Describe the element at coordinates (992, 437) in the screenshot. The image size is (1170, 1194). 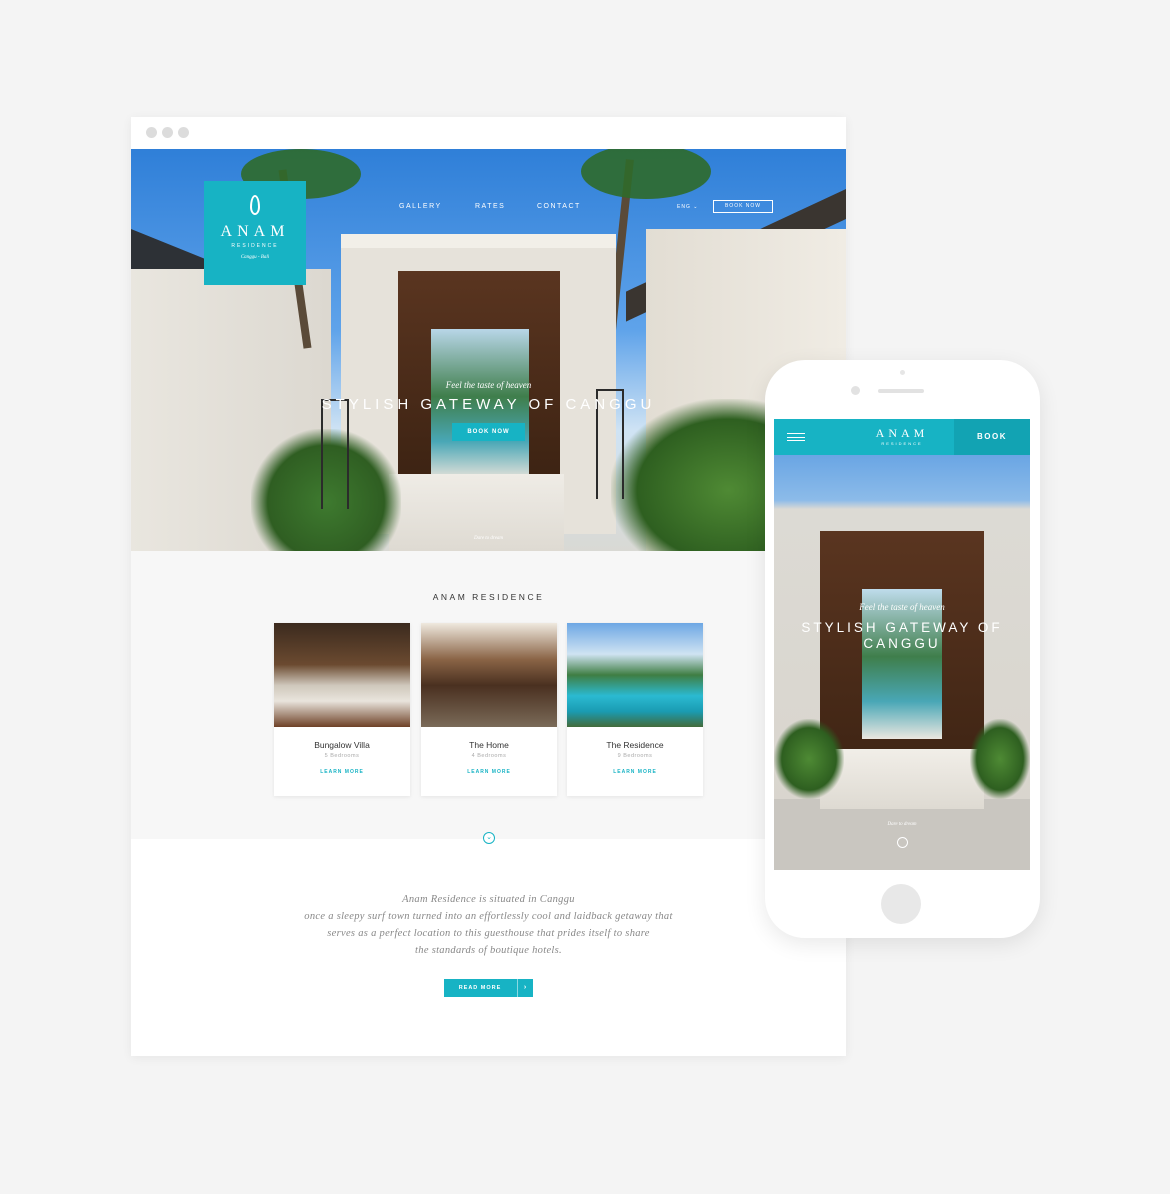
I see `mobile-book-button: BOOK` at that location.